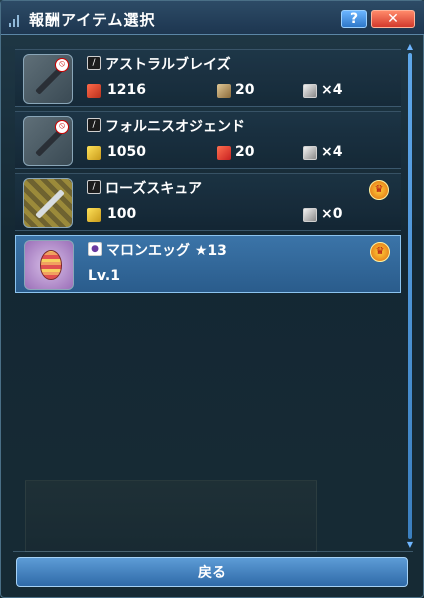  What do you see at coordinates (94, 125) in the screenshot?
I see `blade-icon: /` at bounding box center [94, 125].